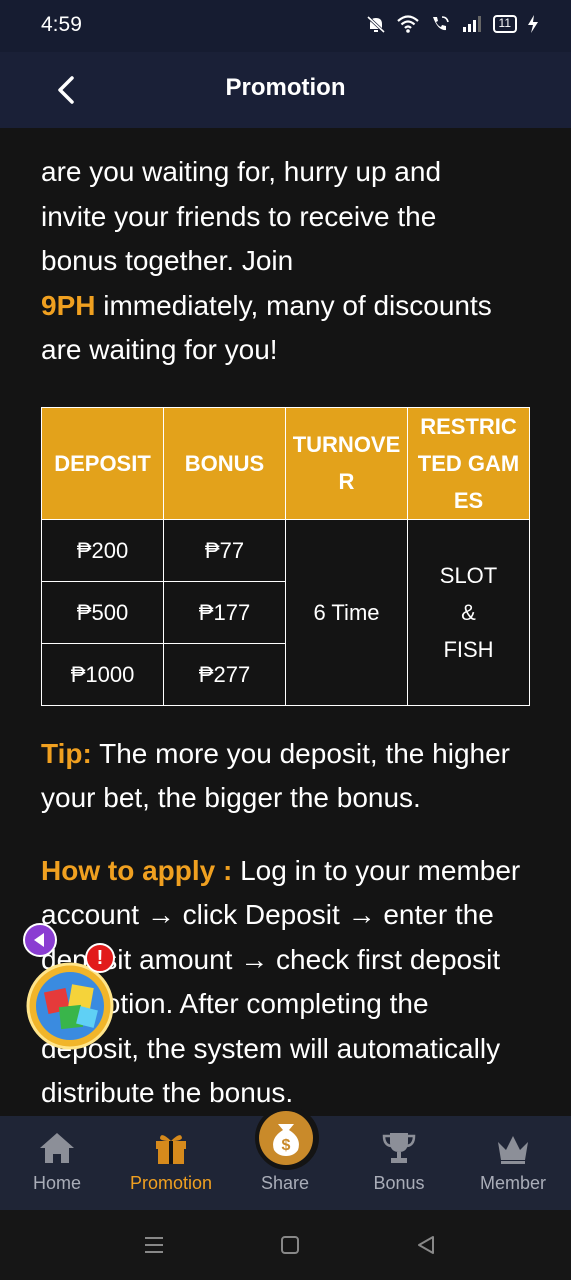 The image size is (571, 1280). I want to click on restricted-line: FISH, so click(468, 649).